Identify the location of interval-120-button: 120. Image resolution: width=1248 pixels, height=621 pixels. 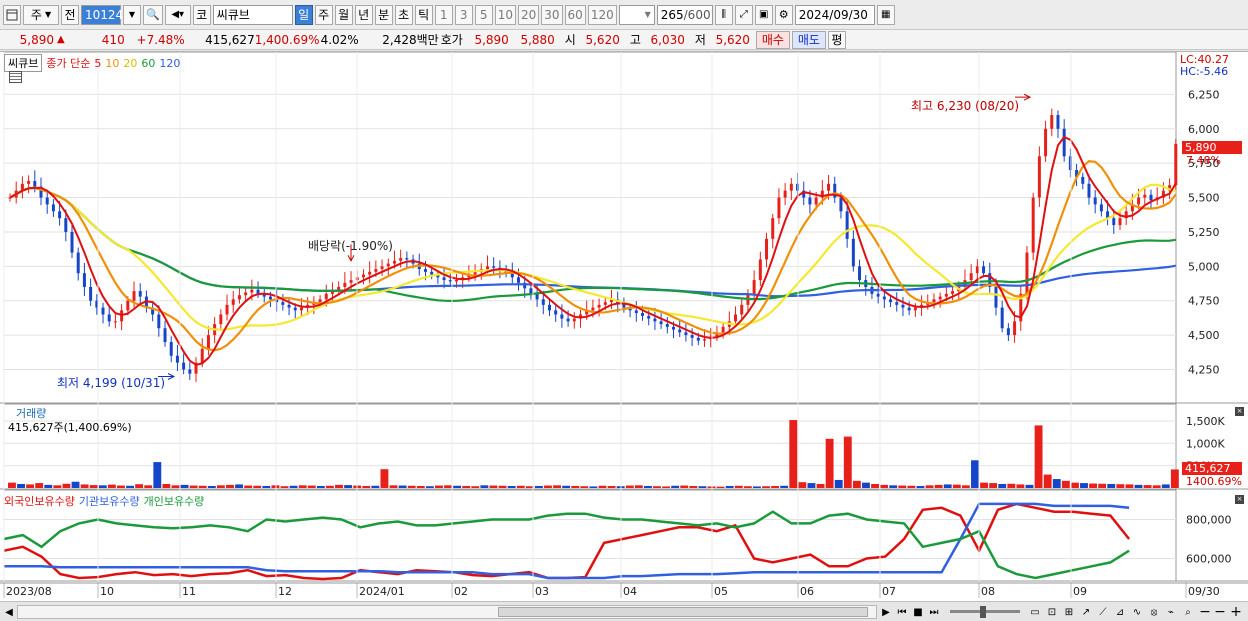
(602, 14).